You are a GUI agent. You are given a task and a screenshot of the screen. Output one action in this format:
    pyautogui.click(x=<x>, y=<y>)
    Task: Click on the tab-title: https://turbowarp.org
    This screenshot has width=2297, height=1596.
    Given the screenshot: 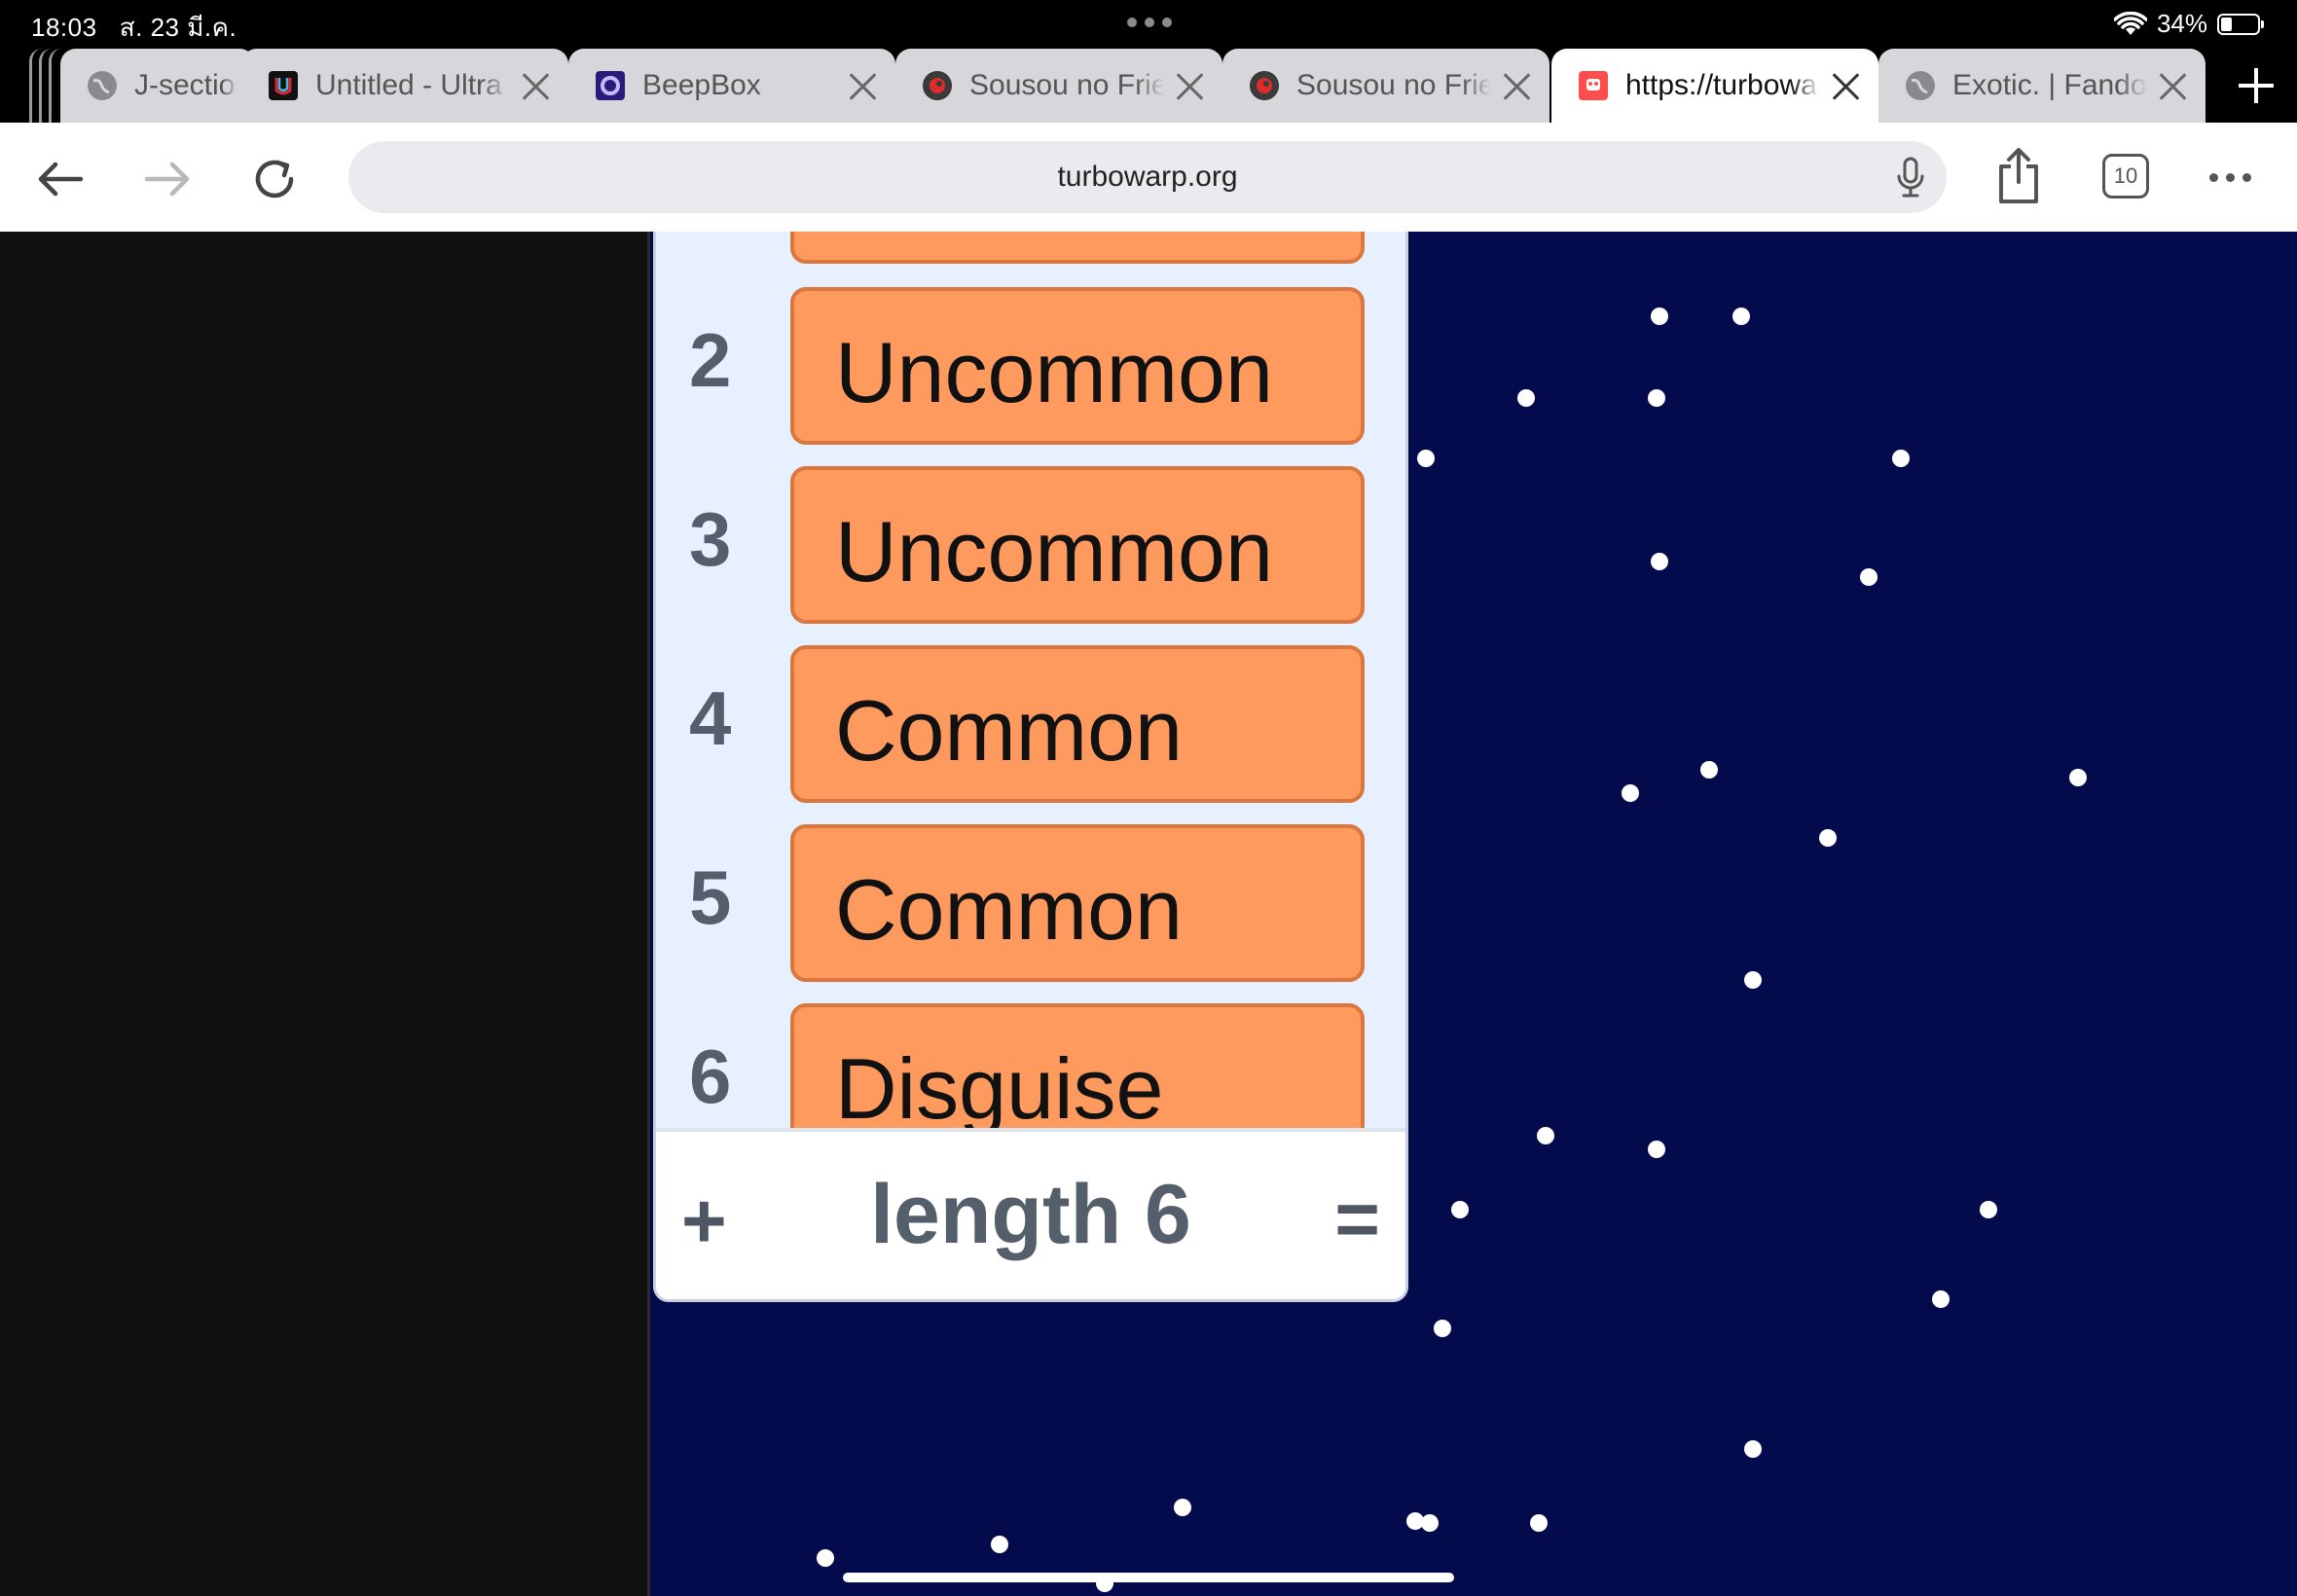 What is the action you would take?
    pyautogui.click(x=1722, y=85)
    